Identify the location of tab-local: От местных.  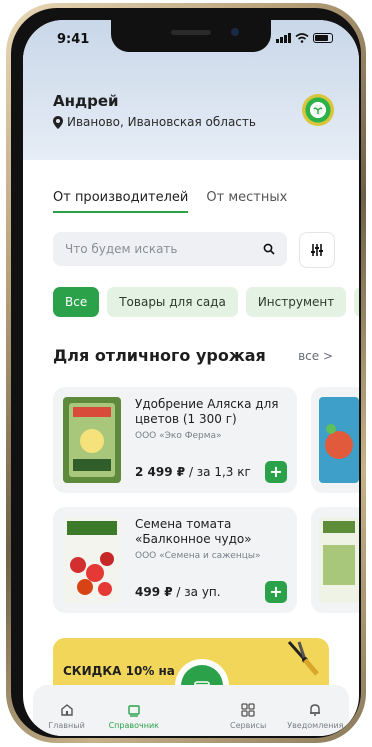
(246, 201).